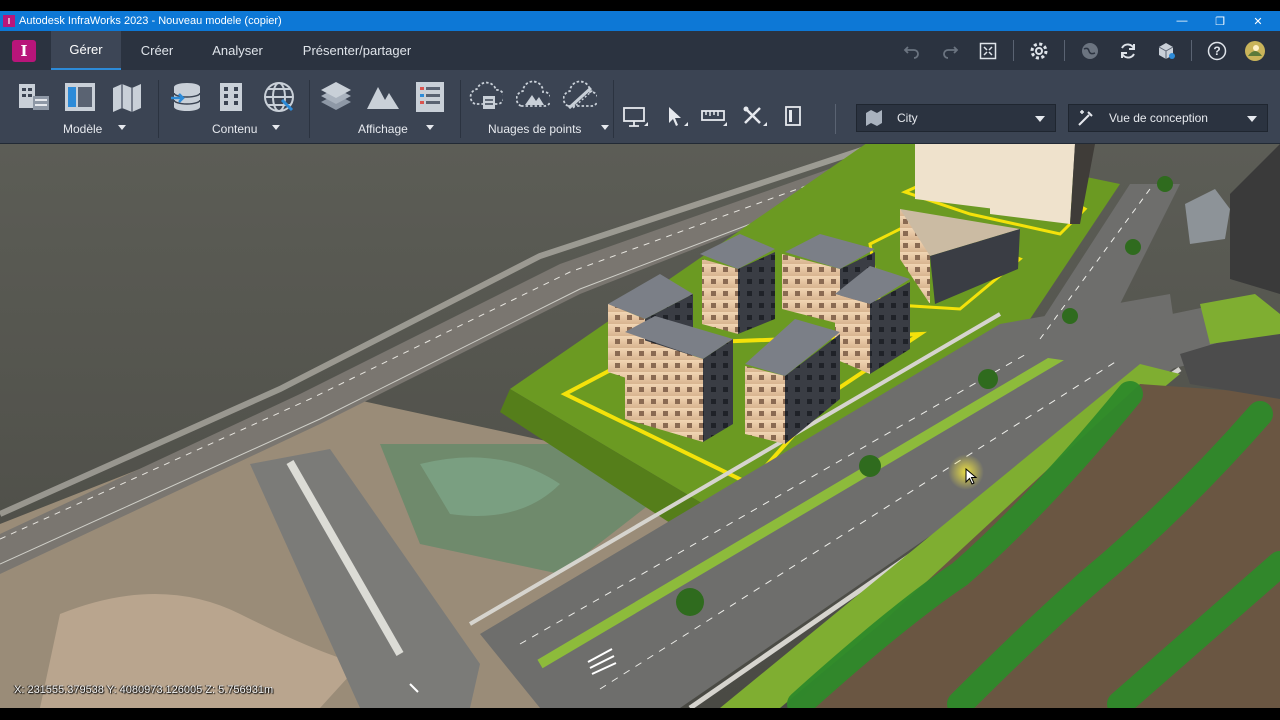  I want to click on group-label-contenu: Contenu, so click(235, 129).